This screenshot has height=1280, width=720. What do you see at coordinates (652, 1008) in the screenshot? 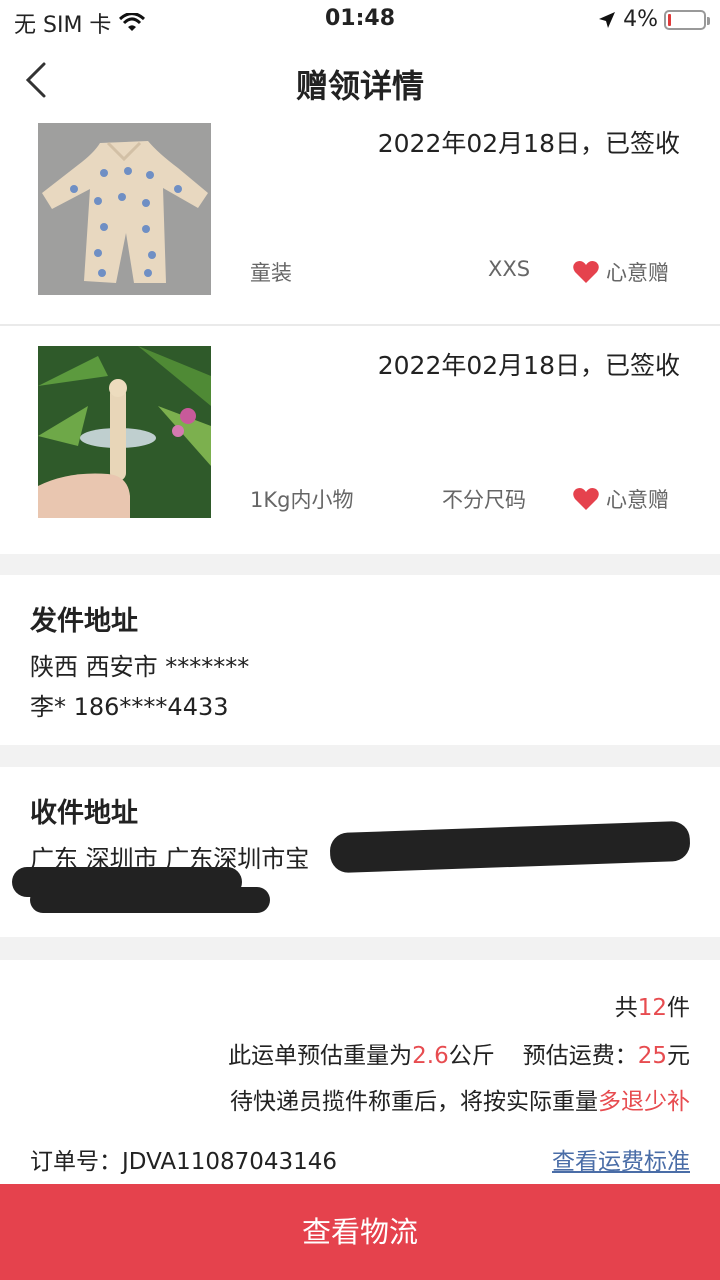
I see `count-value: 12` at bounding box center [652, 1008].